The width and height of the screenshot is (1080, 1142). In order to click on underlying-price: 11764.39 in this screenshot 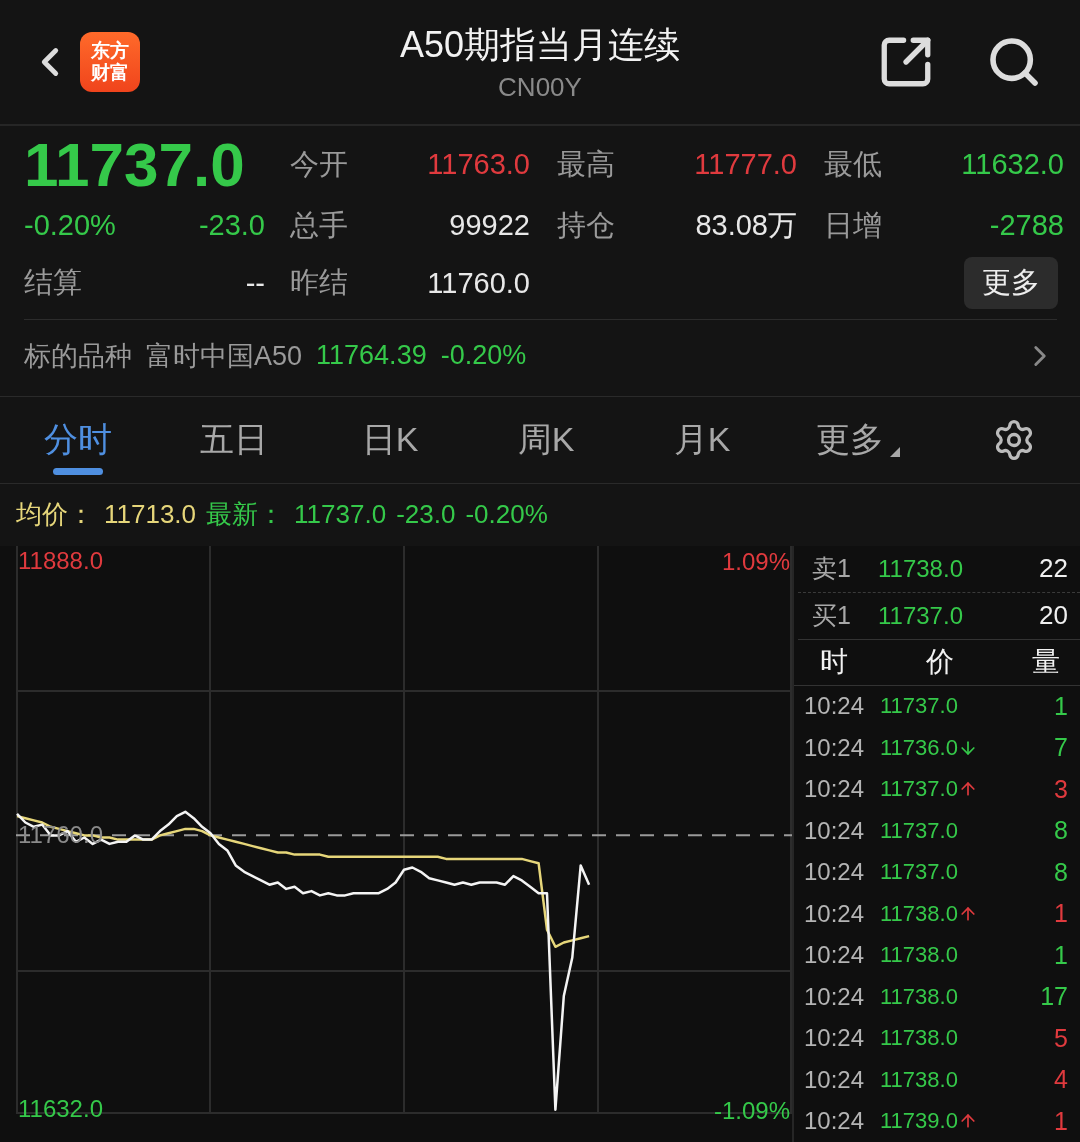, I will do `click(371, 356)`.